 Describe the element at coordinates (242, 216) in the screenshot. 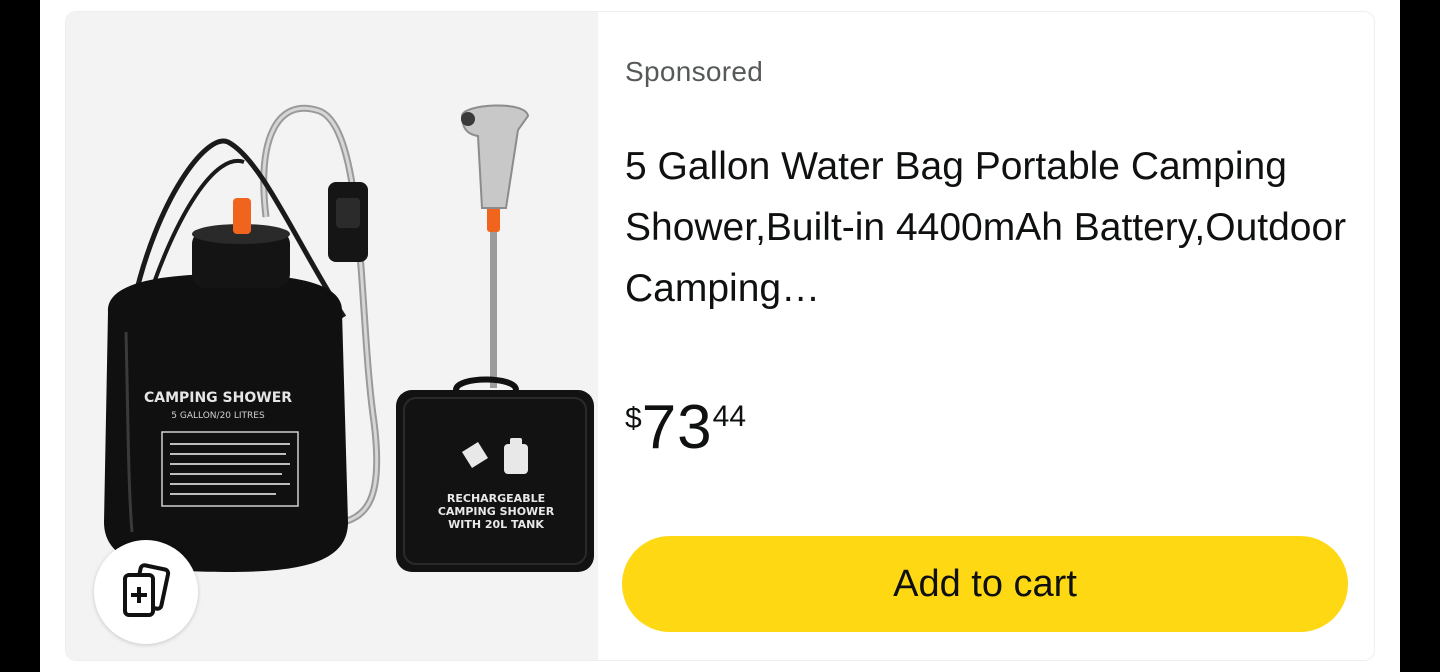

I see `orange-connector` at that location.